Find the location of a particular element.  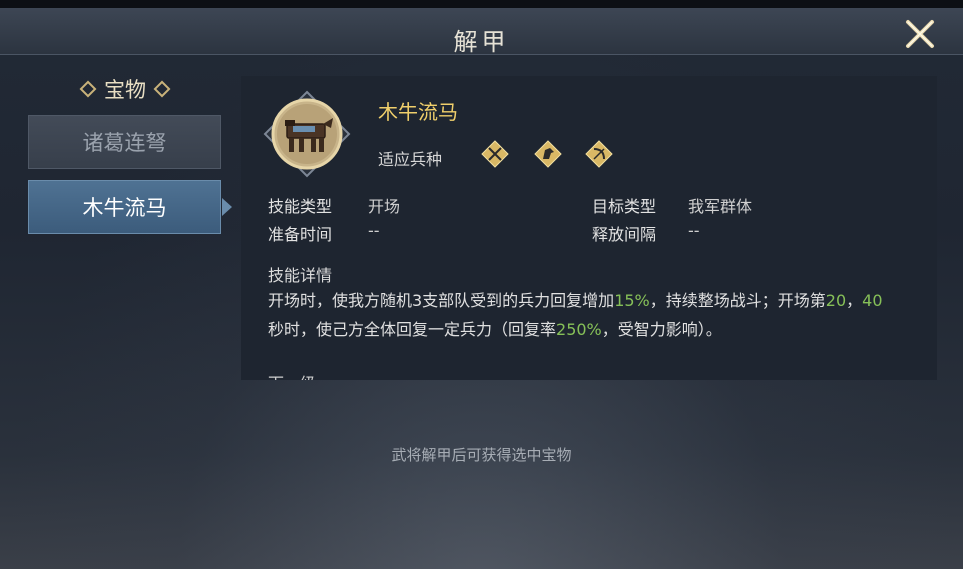

desc-value: 250% is located at coordinates (579, 329).